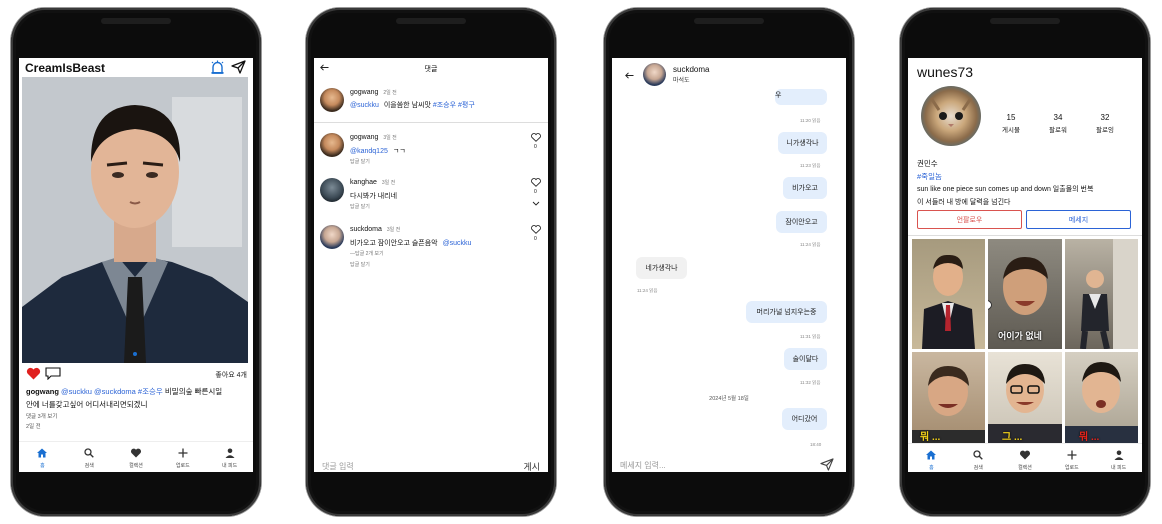 The height and width of the screenshot is (524, 1162). I want to click on comment-user: kanghae, so click(363, 182).